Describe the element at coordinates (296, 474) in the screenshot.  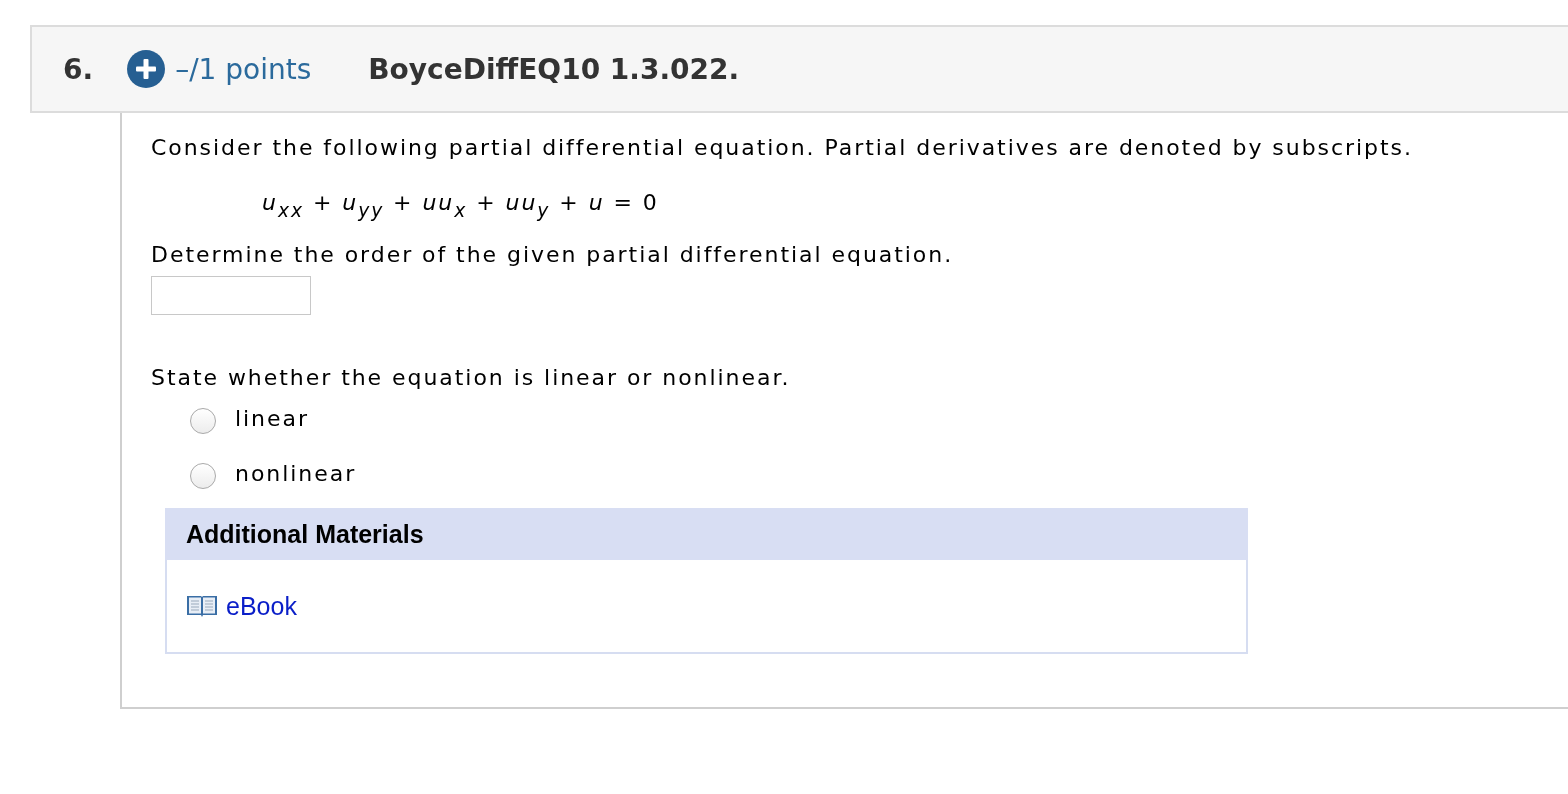
I see `option-label: nonlinear` at that location.